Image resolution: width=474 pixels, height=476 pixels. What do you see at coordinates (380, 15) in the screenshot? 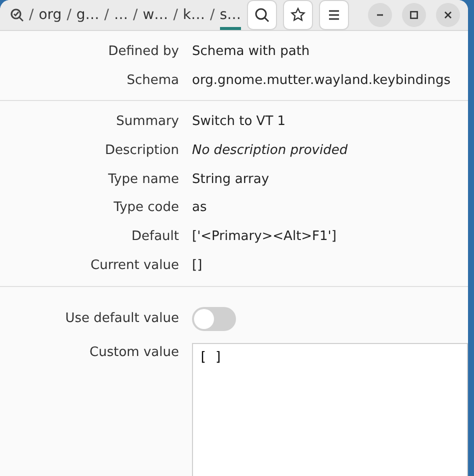
I see `minimize-icon` at bounding box center [380, 15].